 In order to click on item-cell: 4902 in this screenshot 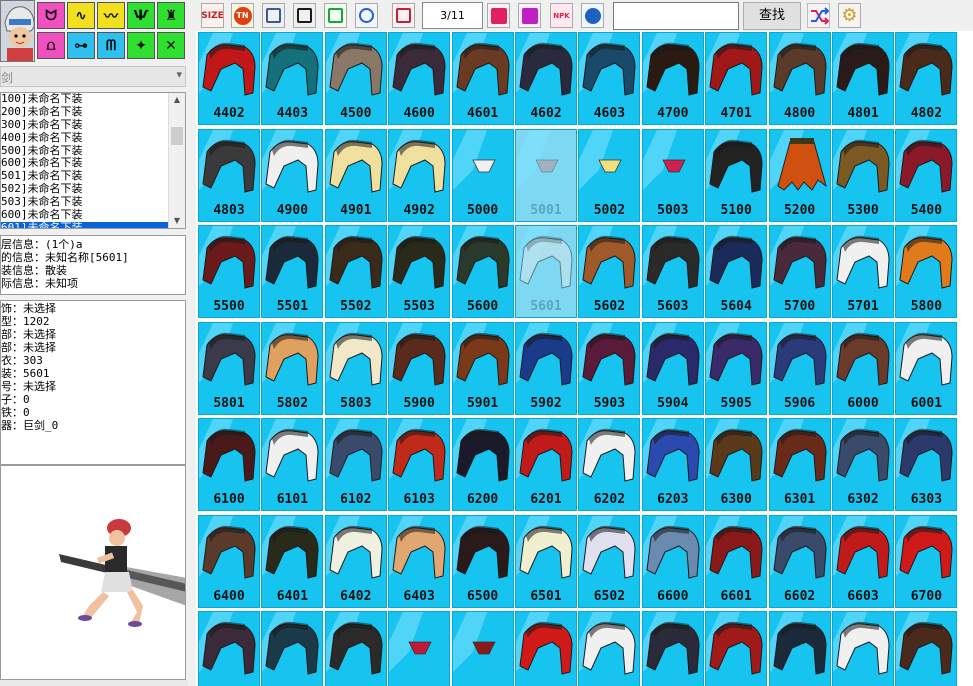, I will do `click(419, 175)`.